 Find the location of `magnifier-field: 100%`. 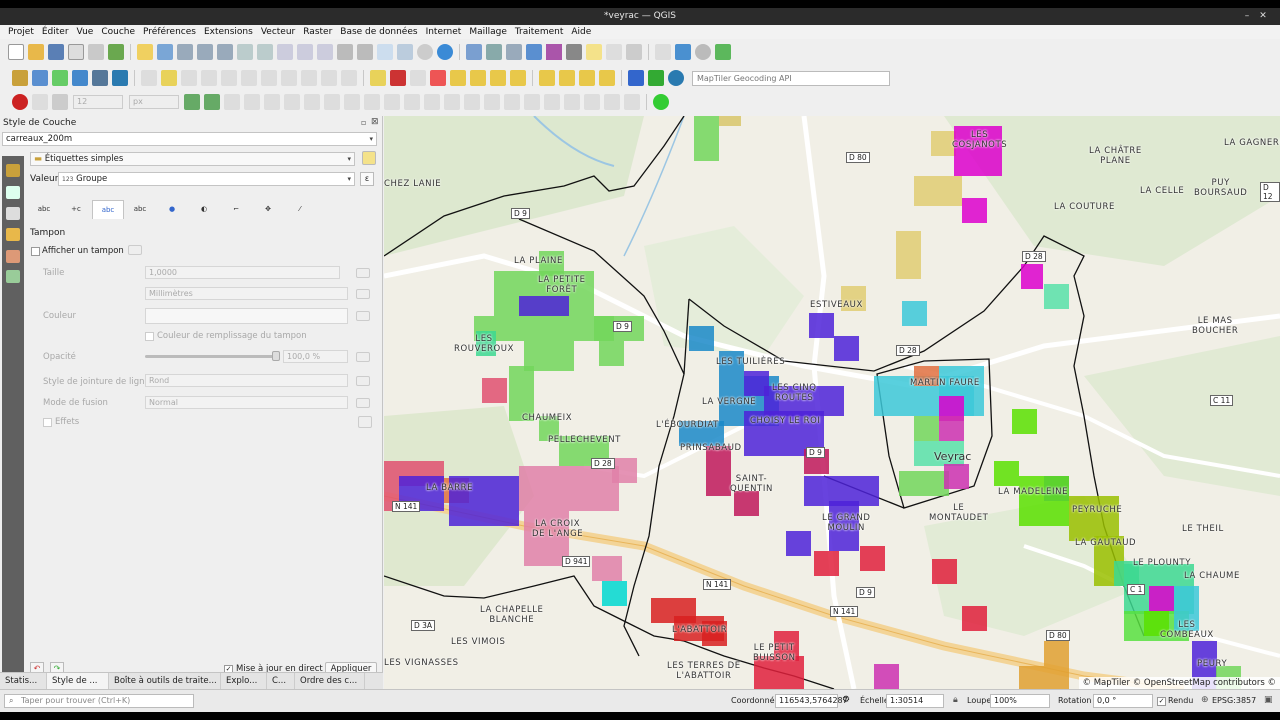

magnifier-field: 100% is located at coordinates (1020, 701).